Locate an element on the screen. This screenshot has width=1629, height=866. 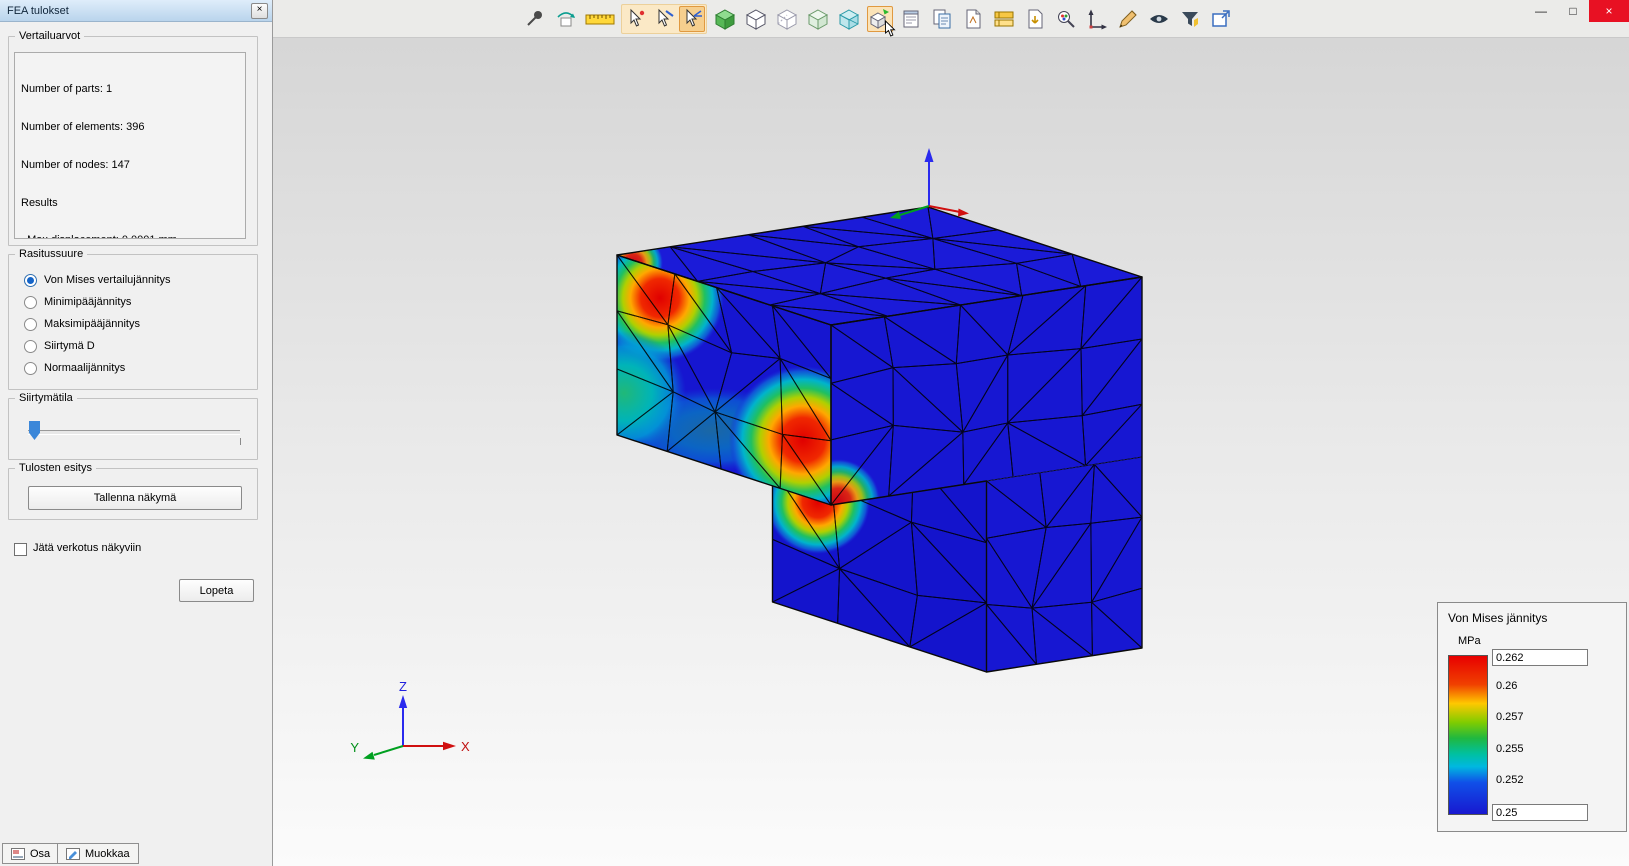
x-axis-label: X is located at coordinates (465, 746).